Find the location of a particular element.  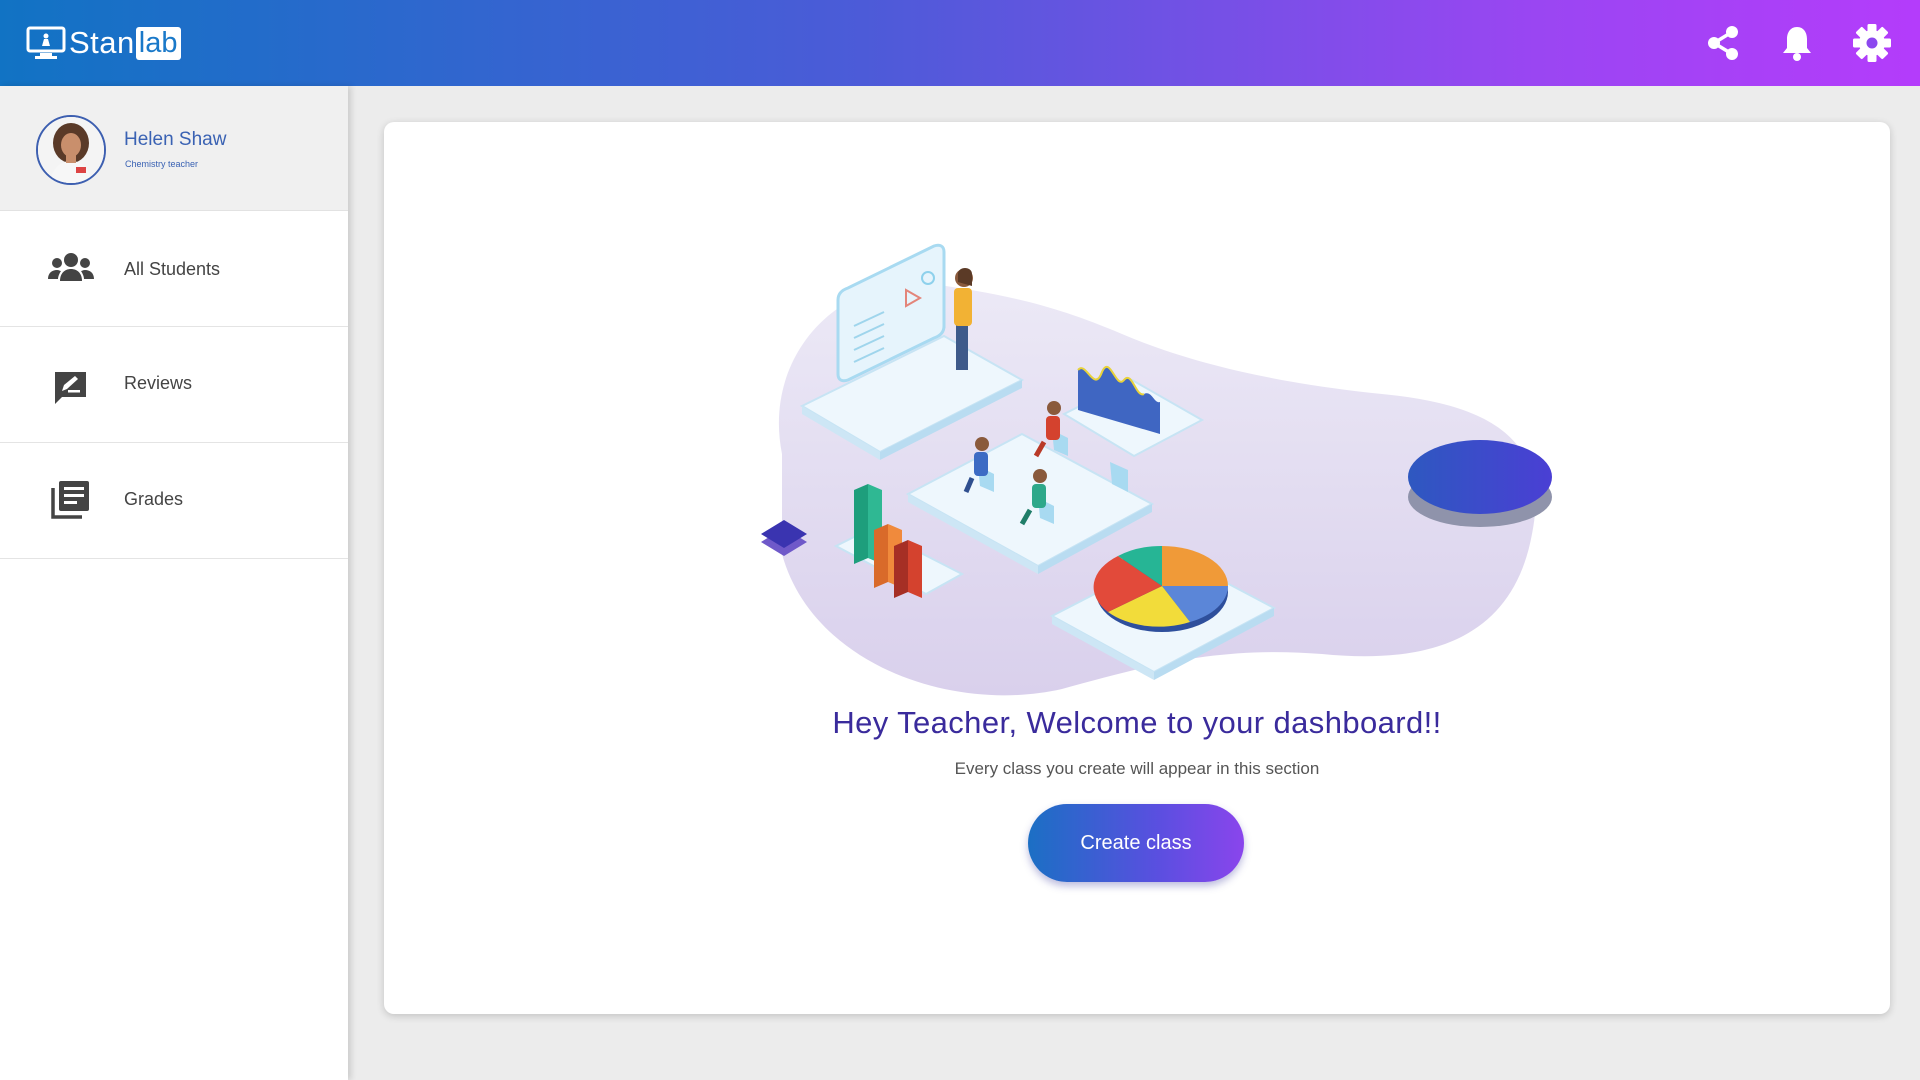

review-icon is located at coordinates (71, 389).